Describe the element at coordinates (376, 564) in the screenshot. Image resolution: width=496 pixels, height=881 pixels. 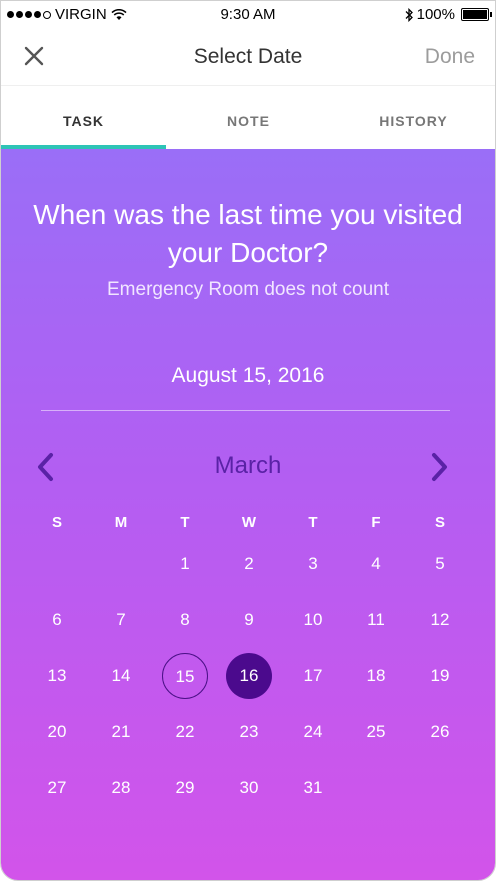
I see `calendar-day: 4` at that location.